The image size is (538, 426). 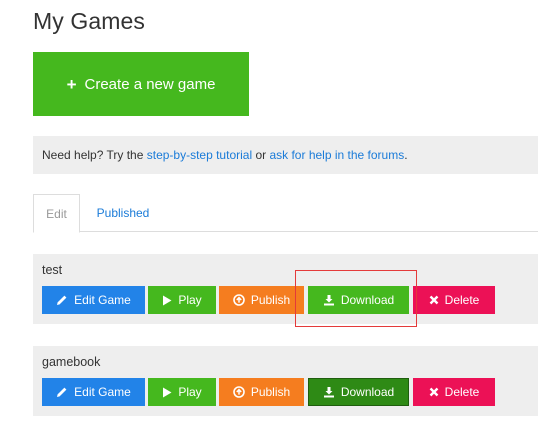 I want to click on forums-link: ask for help in the forums, so click(x=336, y=155).